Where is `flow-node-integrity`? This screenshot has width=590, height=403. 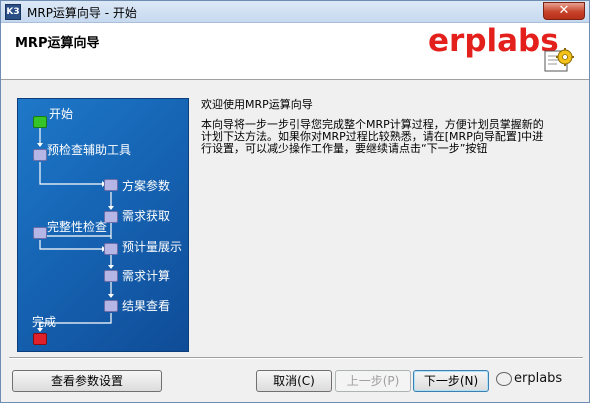
flow-node-integrity is located at coordinates (40, 233).